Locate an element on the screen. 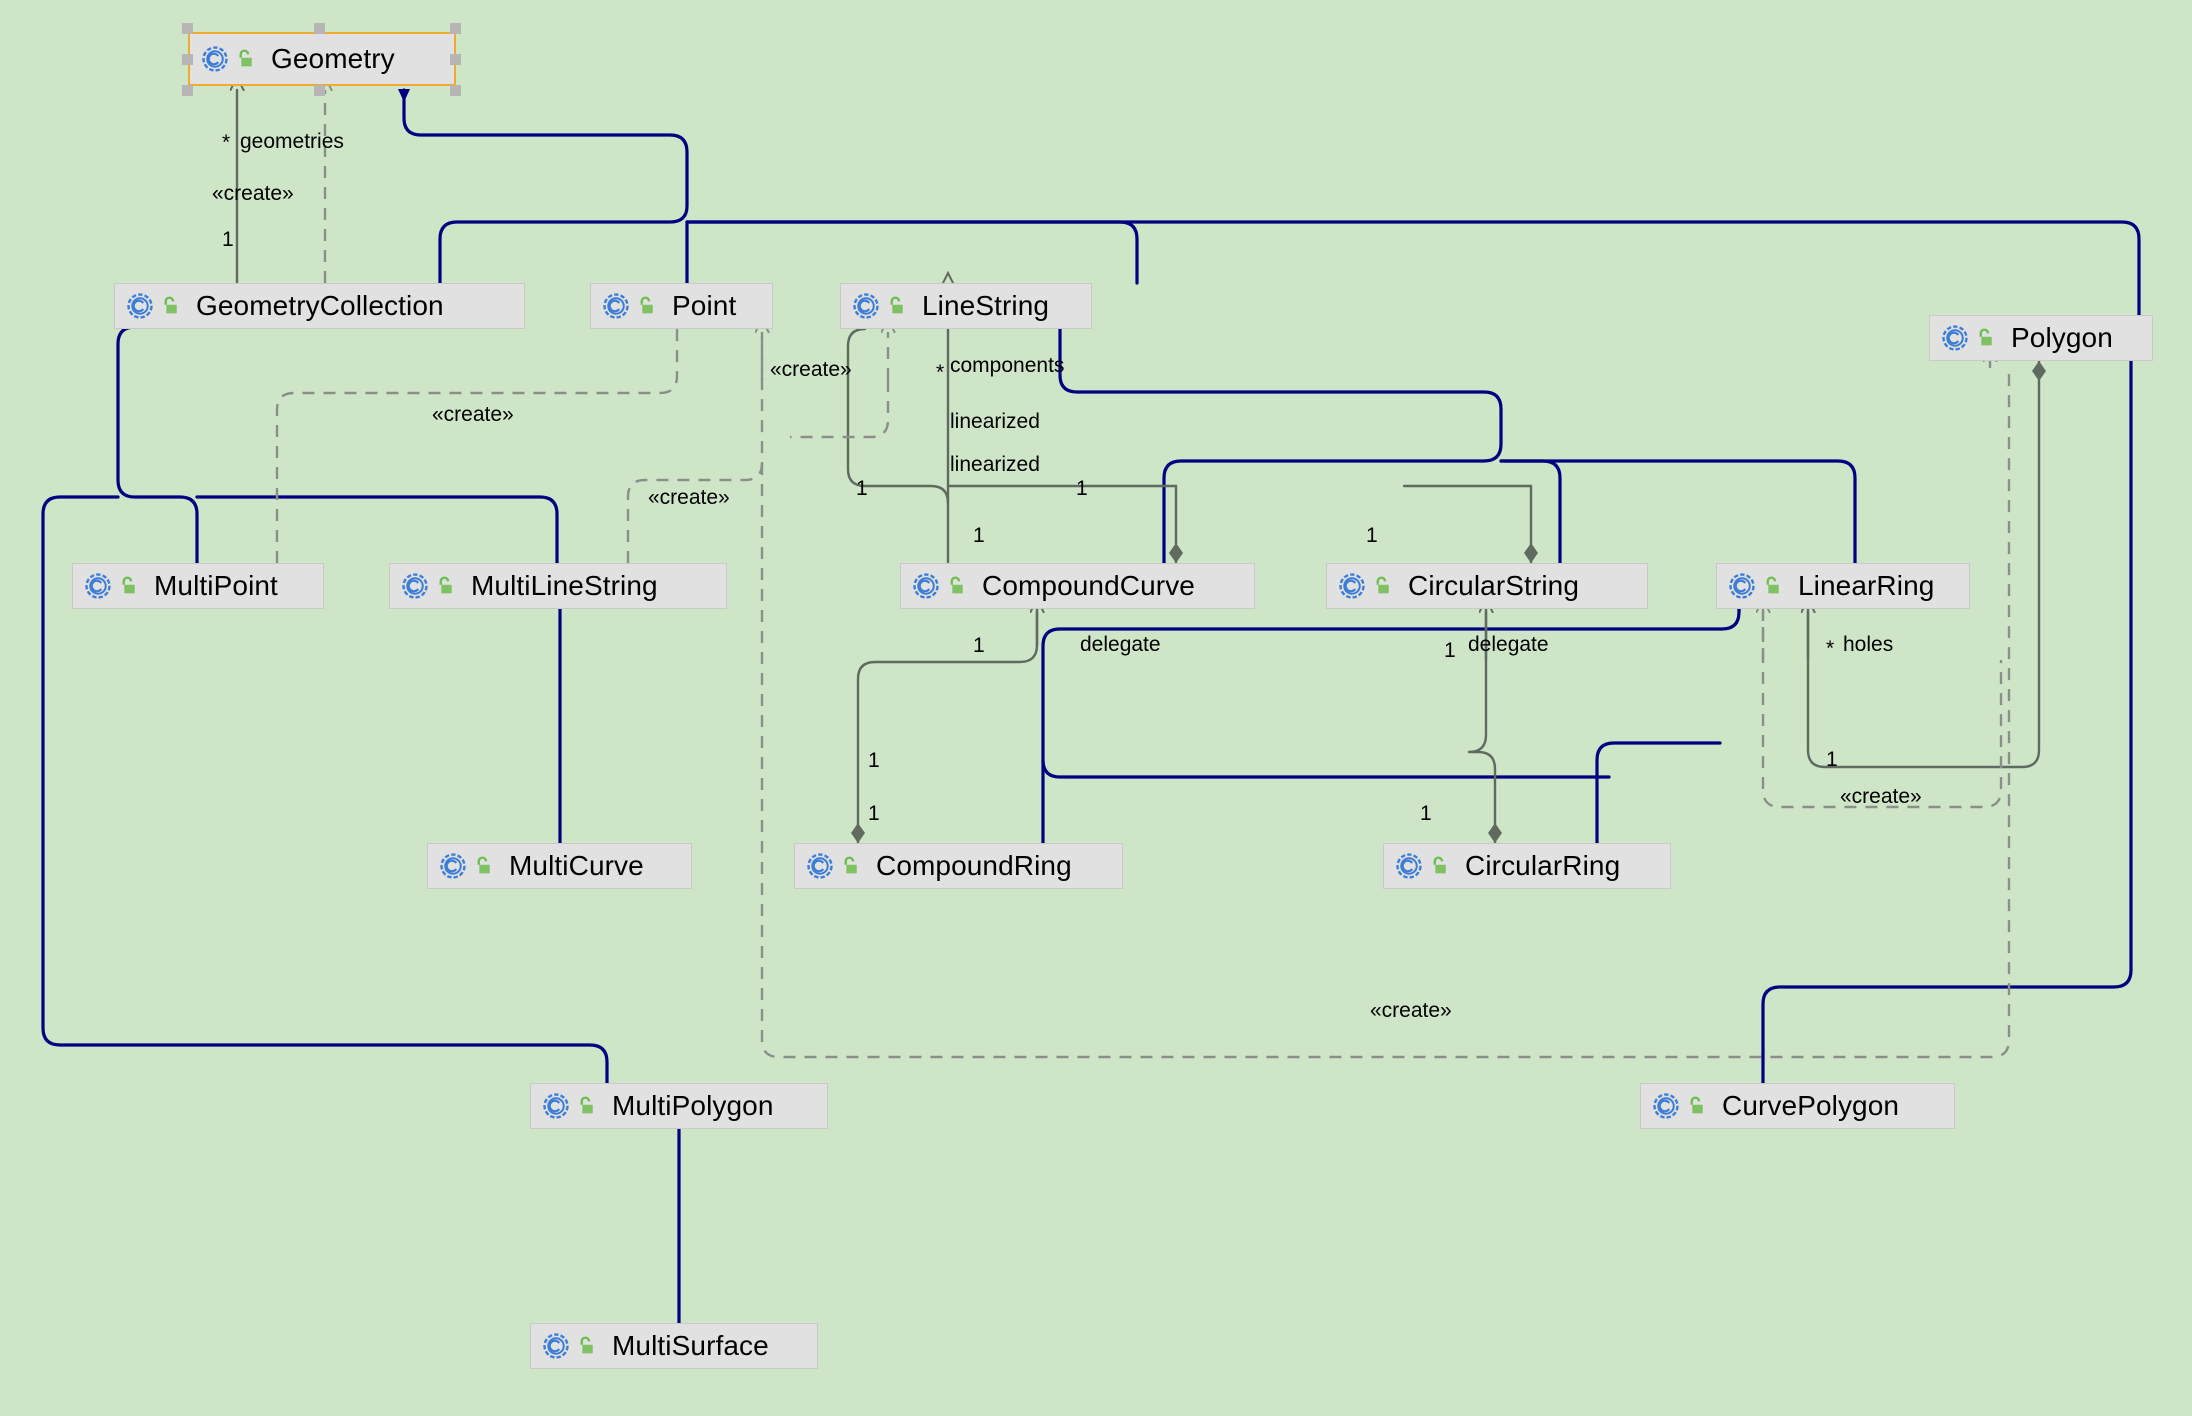 This screenshot has height=1416, width=2192. class-name-label: GeometryCollection is located at coordinates (320, 305).